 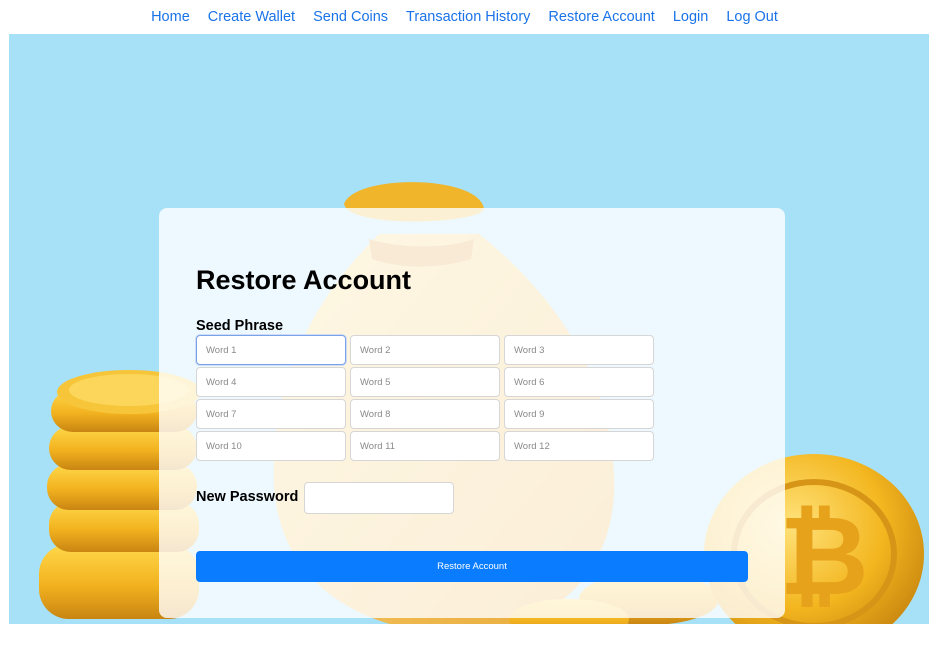 What do you see at coordinates (425, 382) in the screenshot?
I see `seed-word-5-input` at bounding box center [425, 382].